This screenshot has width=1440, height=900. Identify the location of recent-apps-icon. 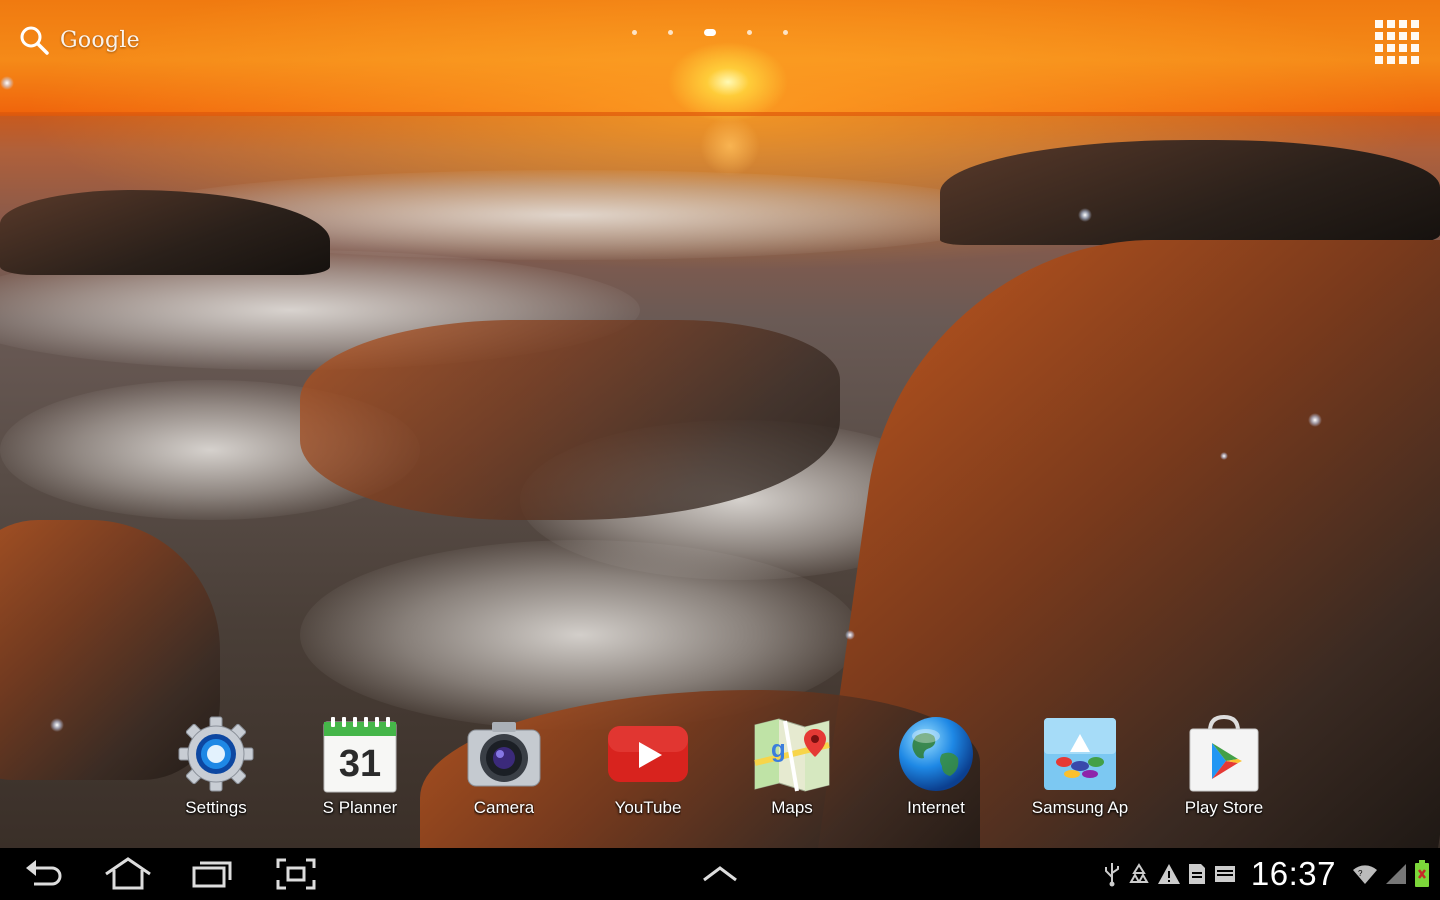
(212, 874).